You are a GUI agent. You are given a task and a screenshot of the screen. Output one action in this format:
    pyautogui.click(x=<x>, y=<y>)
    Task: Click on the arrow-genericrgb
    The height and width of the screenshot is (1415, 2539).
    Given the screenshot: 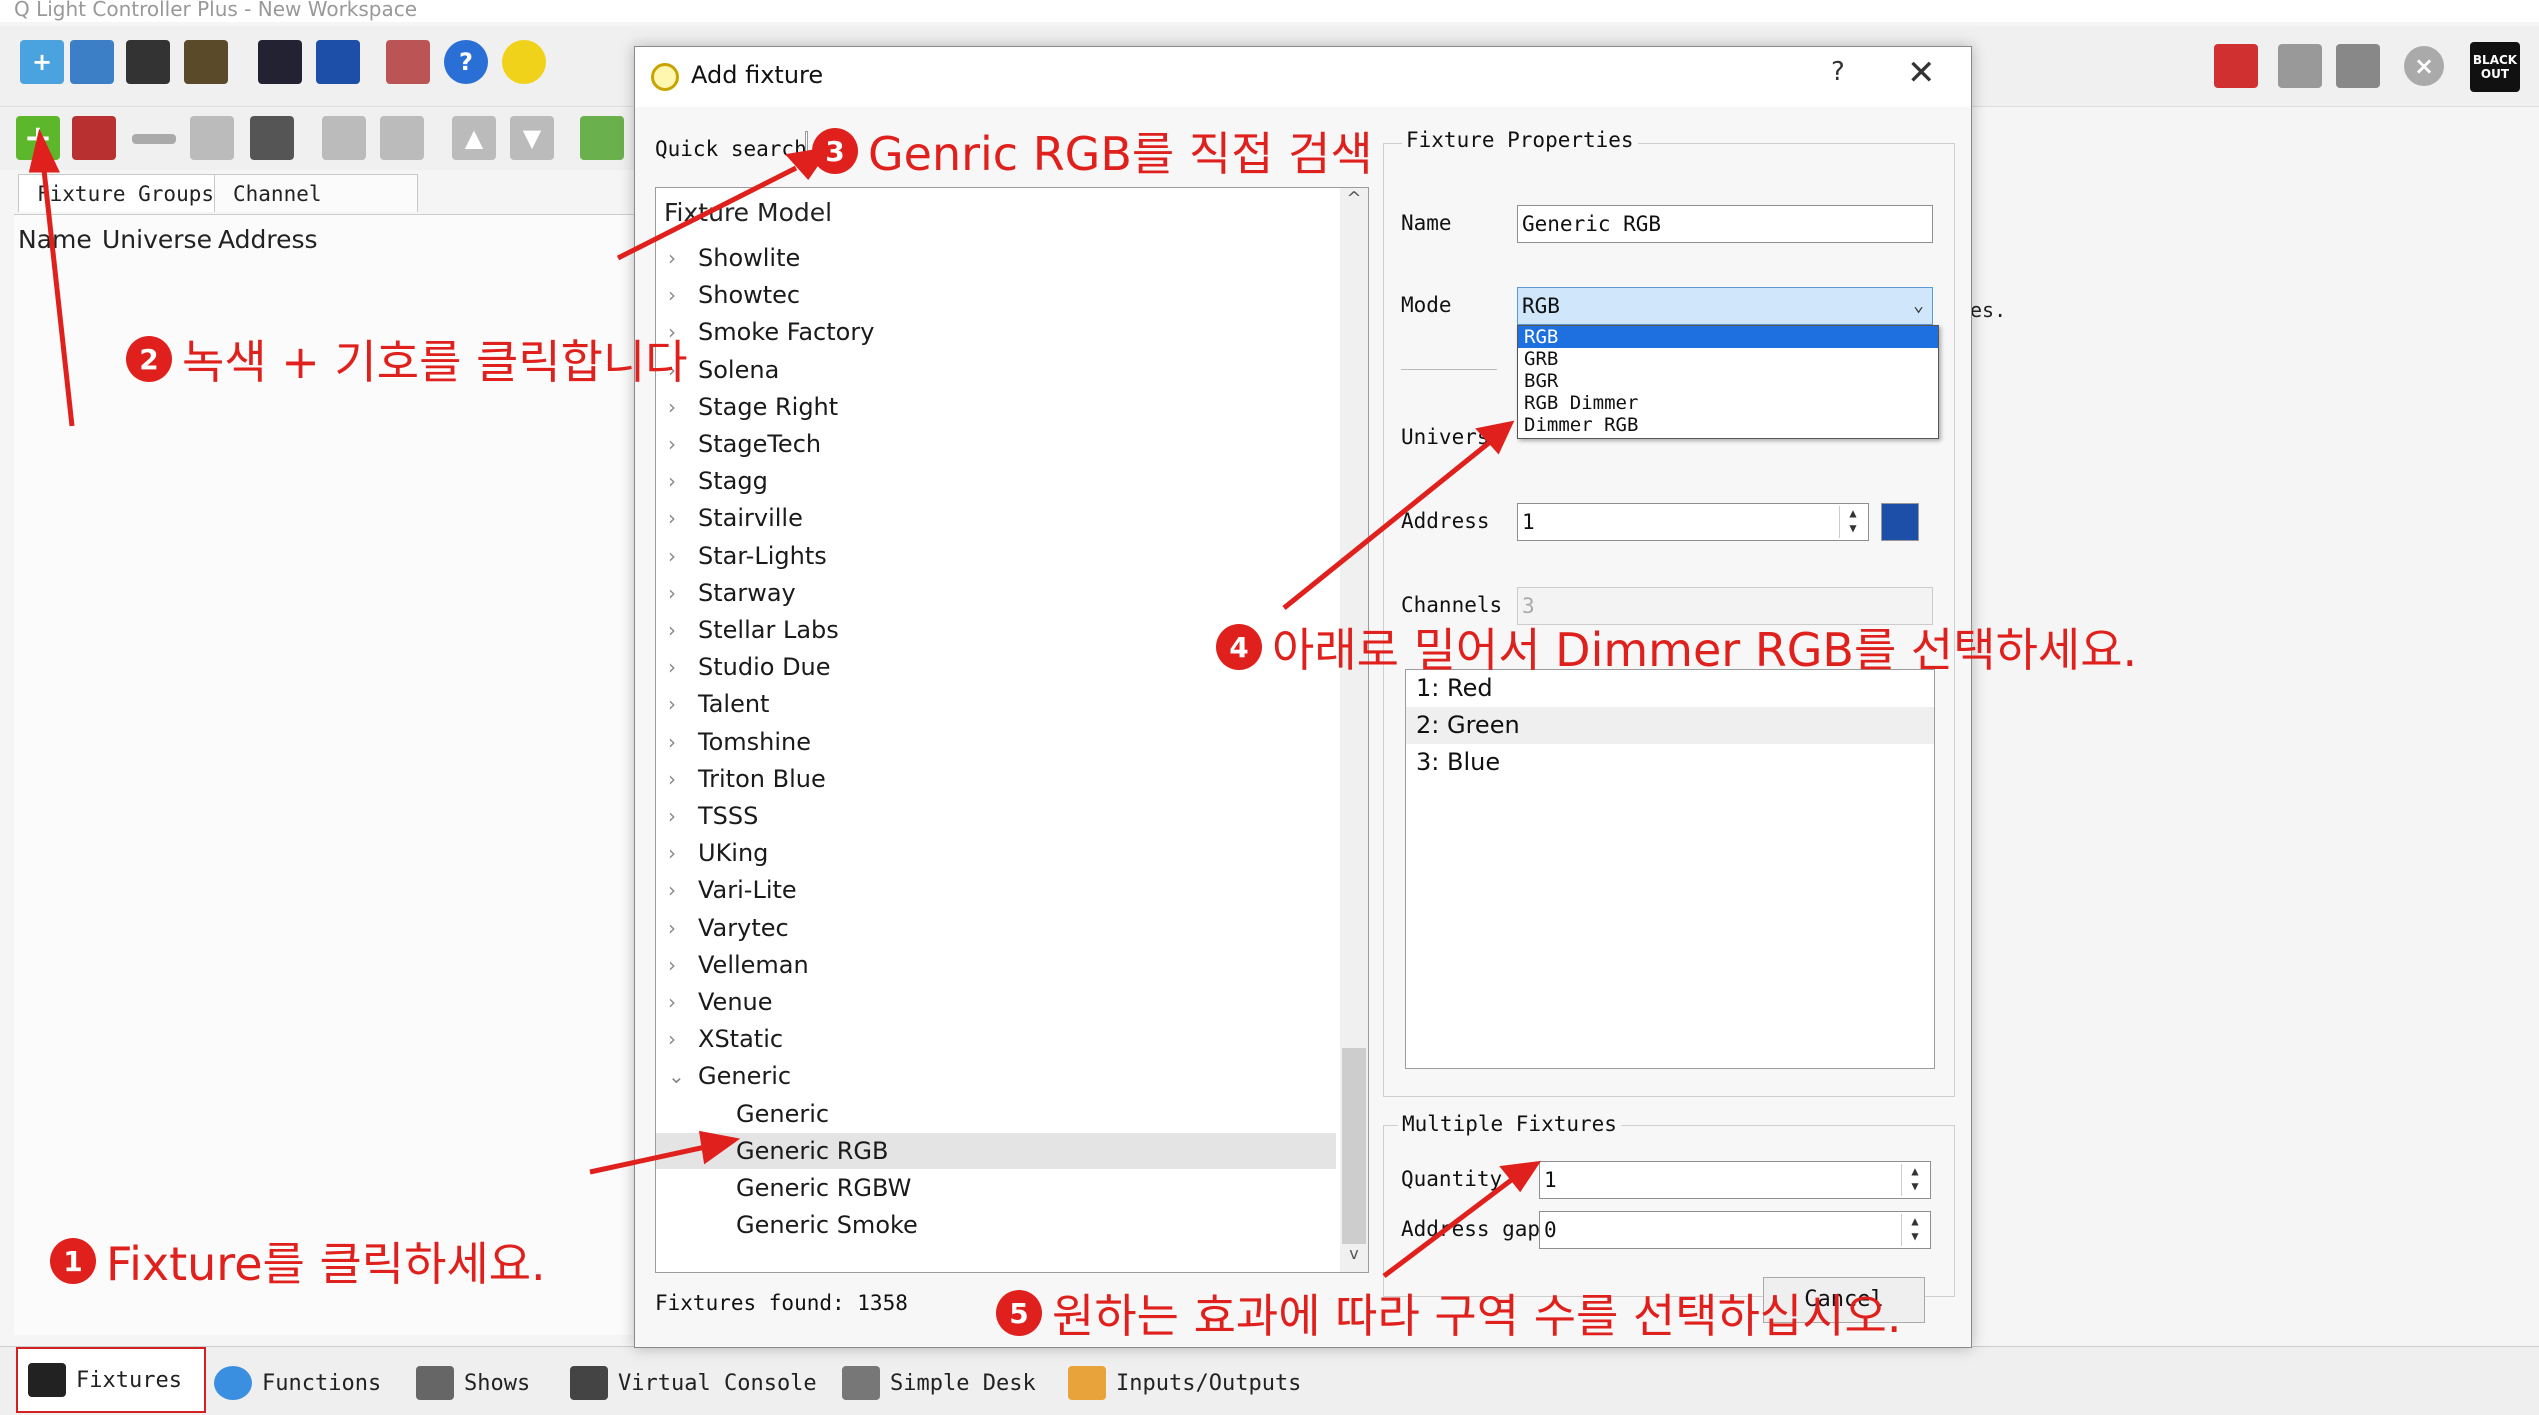 What is the action you would take?
    pyautogui.click(x=650, y=1159)
    